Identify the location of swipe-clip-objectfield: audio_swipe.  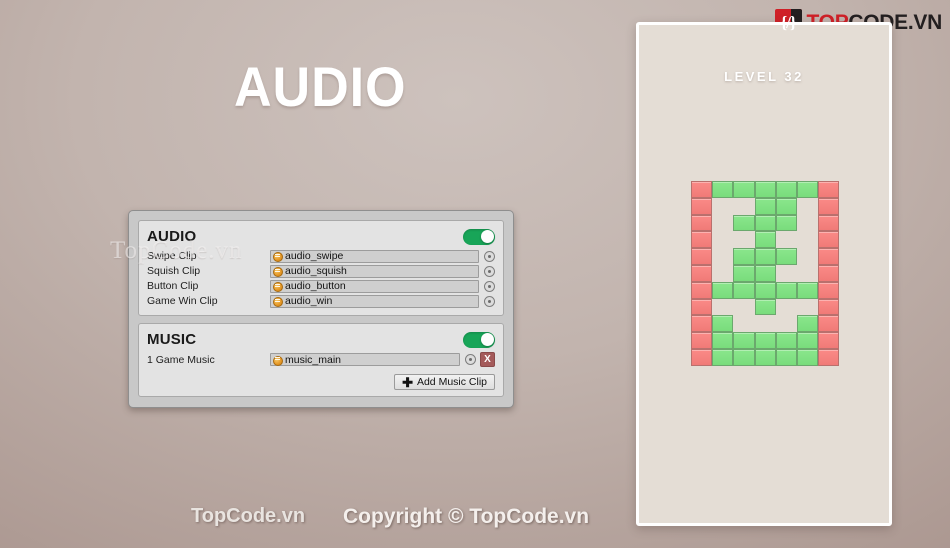
(374, 256).